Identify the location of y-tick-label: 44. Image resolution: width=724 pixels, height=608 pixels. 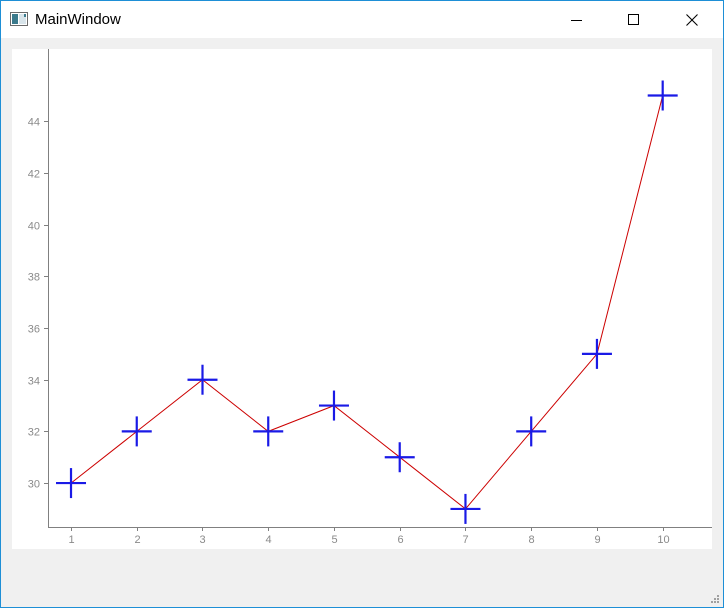
(34, 123).